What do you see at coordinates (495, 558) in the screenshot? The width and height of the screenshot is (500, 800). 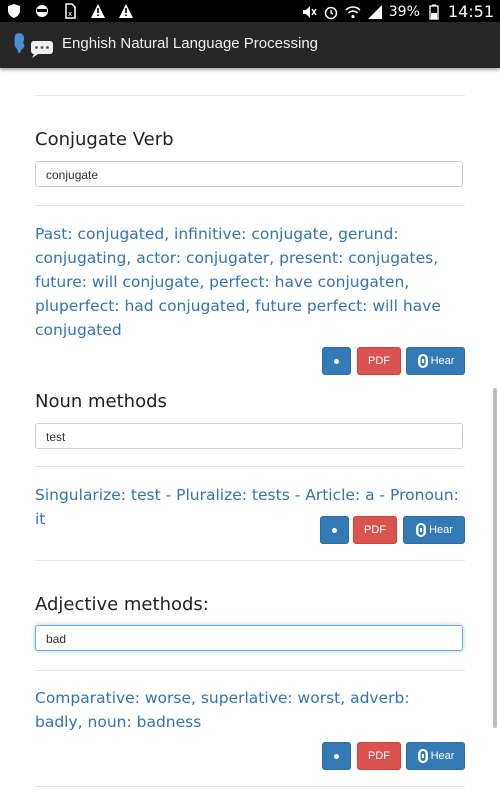 I see `scrollbar` at bounding box center [495, 558].